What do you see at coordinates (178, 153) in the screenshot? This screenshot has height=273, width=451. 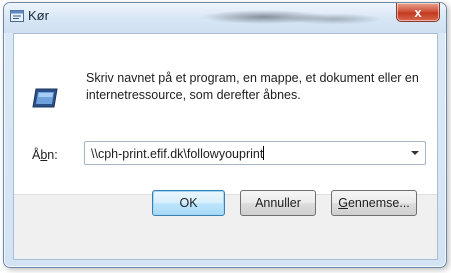 I see `open-input: \\cph-print.efif.dk\followyouprint` at bounding box center [178, 153].